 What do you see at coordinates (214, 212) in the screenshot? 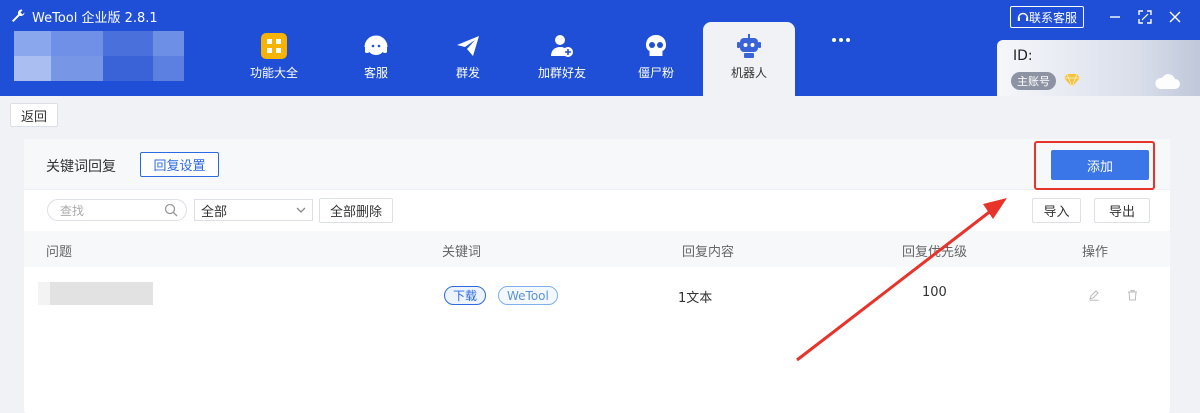
I see `filter-select-value: 全部` at bounding box center [214, 212].